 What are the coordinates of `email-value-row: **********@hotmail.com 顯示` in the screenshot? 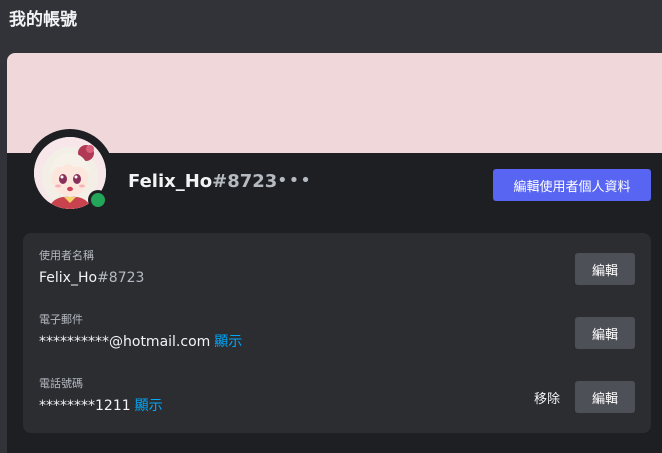 It's located at (140, 342).